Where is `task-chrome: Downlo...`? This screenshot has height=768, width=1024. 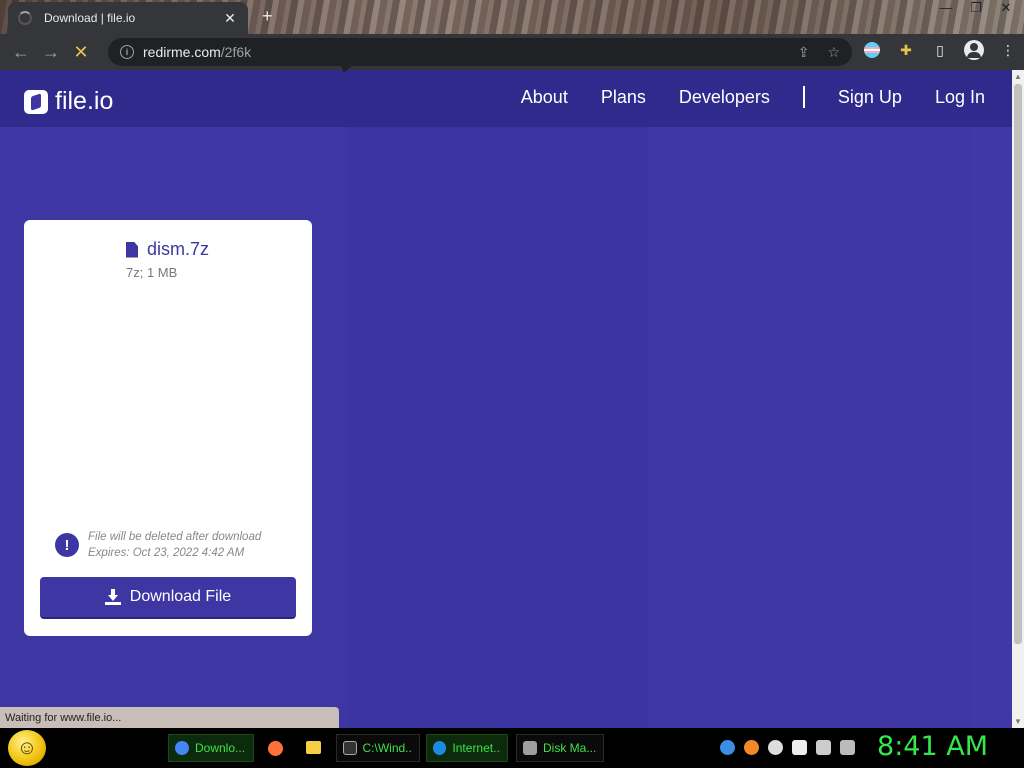
task-chrome: Downlo... is located at coordinates (211, 748).